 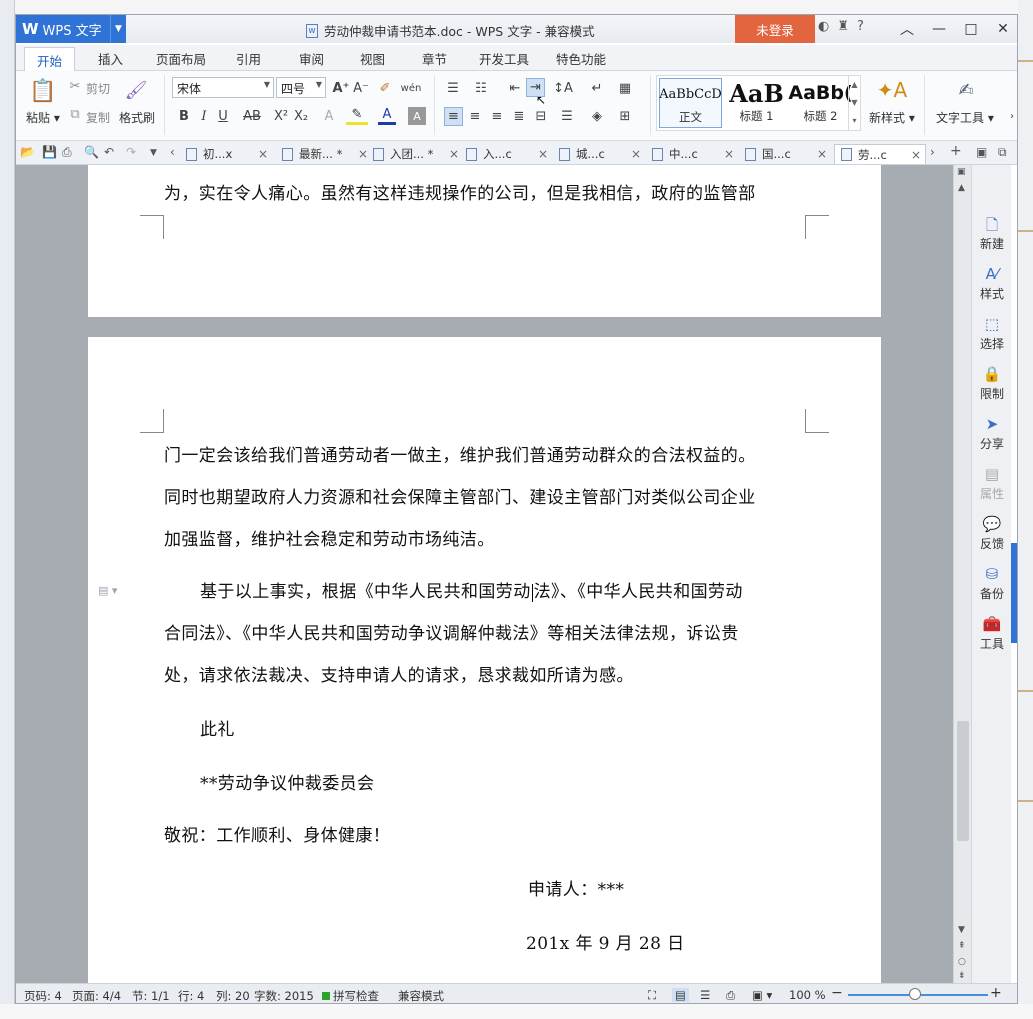 I want to click on paragraph-spacing-icon: ☰, so click(x=567, y=116).